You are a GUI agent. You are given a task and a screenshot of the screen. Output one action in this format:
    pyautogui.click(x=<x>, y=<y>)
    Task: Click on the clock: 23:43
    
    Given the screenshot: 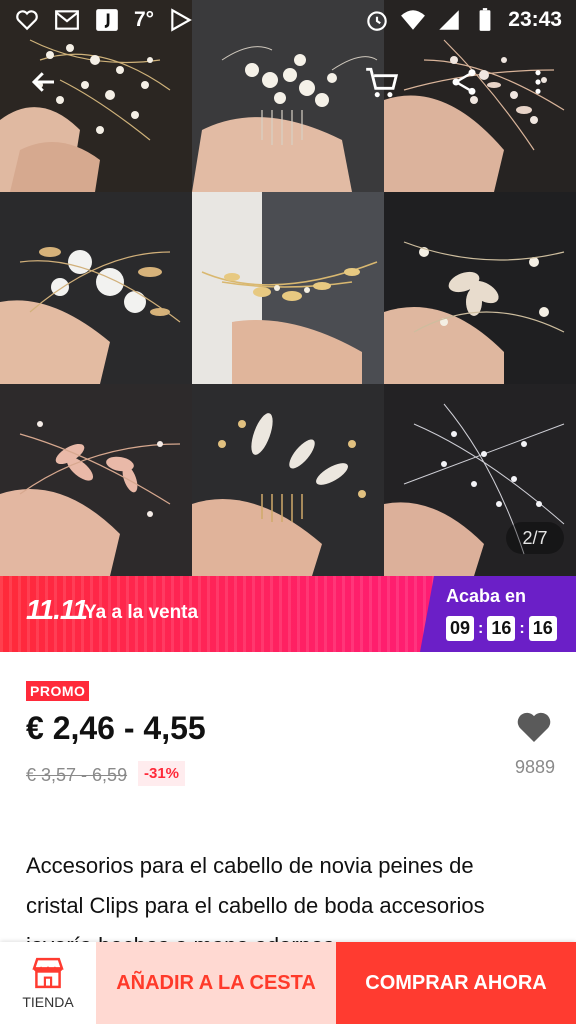 What is the action you would take?
    pyautogui.click(x=535, y=19)
    